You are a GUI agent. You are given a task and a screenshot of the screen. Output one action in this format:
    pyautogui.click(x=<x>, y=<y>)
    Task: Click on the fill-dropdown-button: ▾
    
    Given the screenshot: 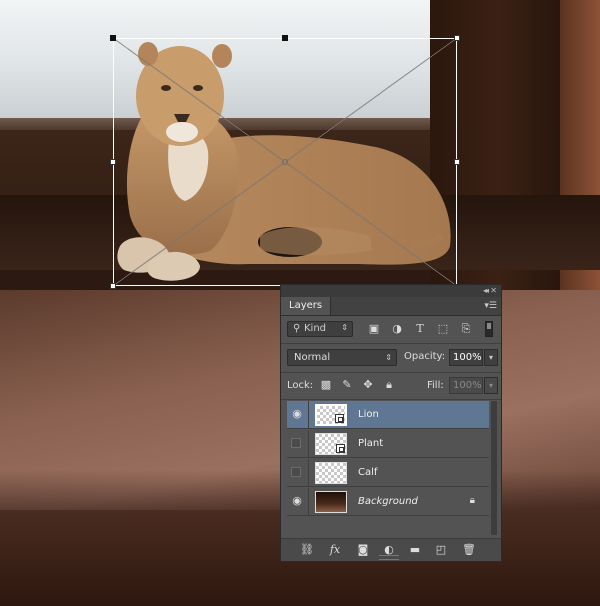 What is the action you would take?
    pyautogui.click(x=491, y=385)
    